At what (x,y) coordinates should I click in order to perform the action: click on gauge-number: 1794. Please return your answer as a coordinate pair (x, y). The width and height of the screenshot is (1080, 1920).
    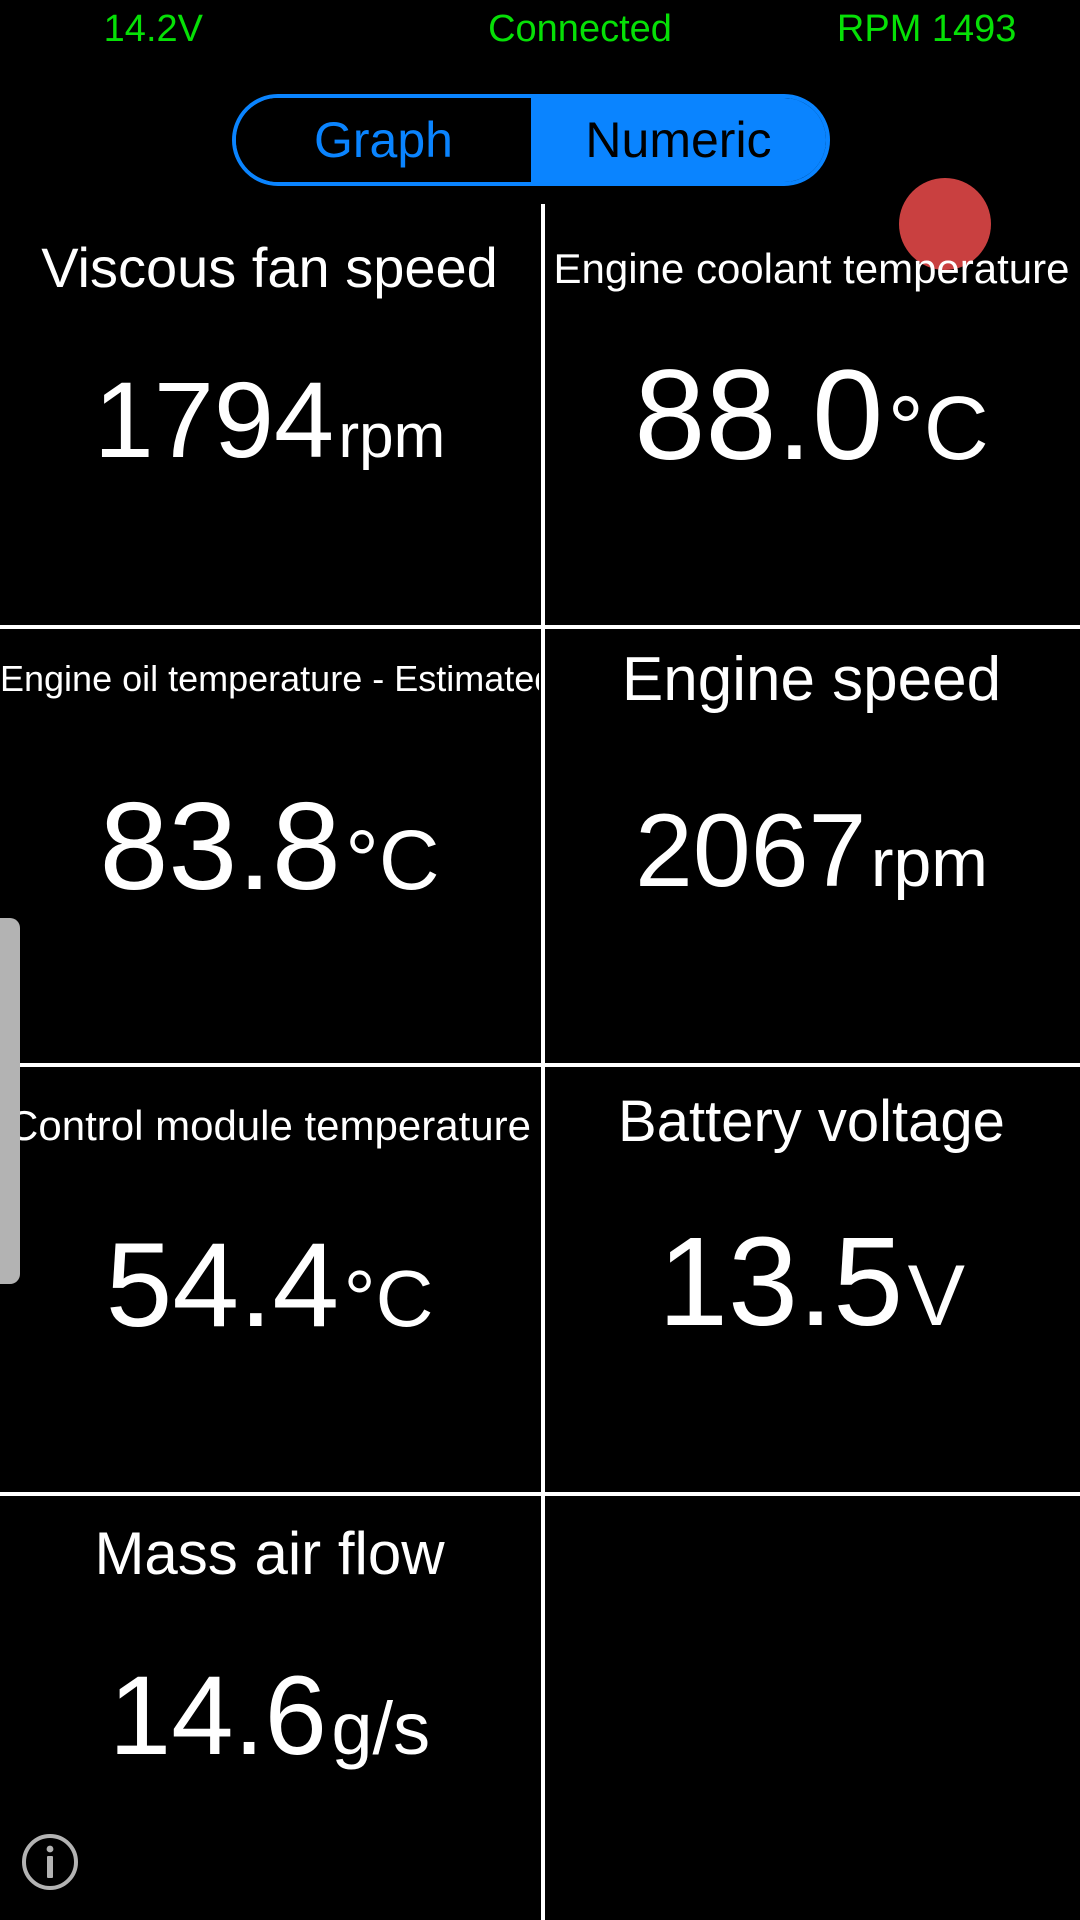
    Looking at the image, I should click on (214, 419).